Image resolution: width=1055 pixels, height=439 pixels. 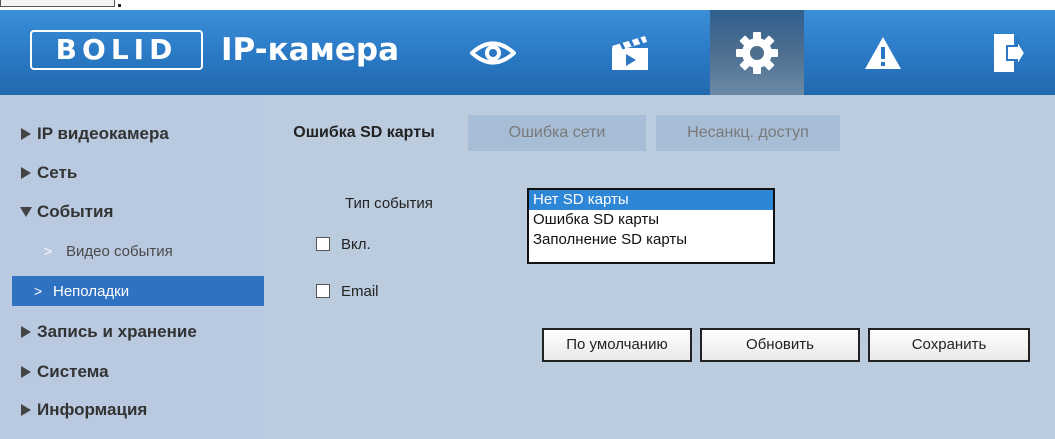 I want to click on sidebar-item-network: Сеть, so click(x=132, y=173).